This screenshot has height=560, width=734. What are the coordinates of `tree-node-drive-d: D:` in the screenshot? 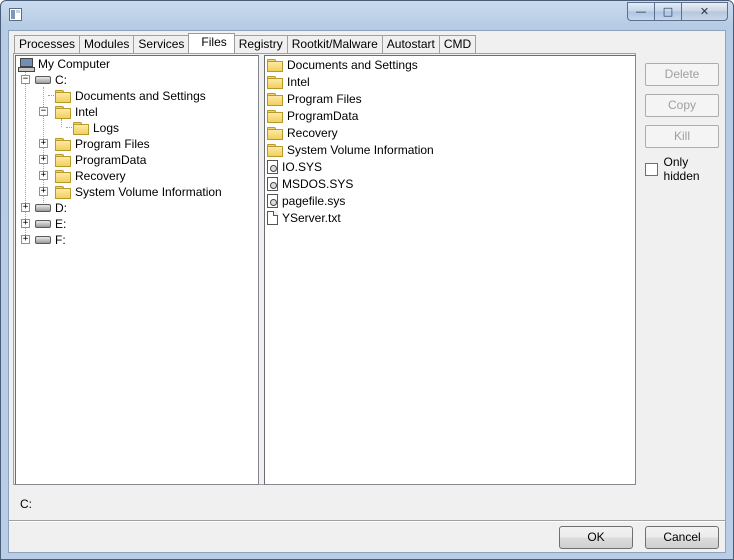 It's located at (51, 208).